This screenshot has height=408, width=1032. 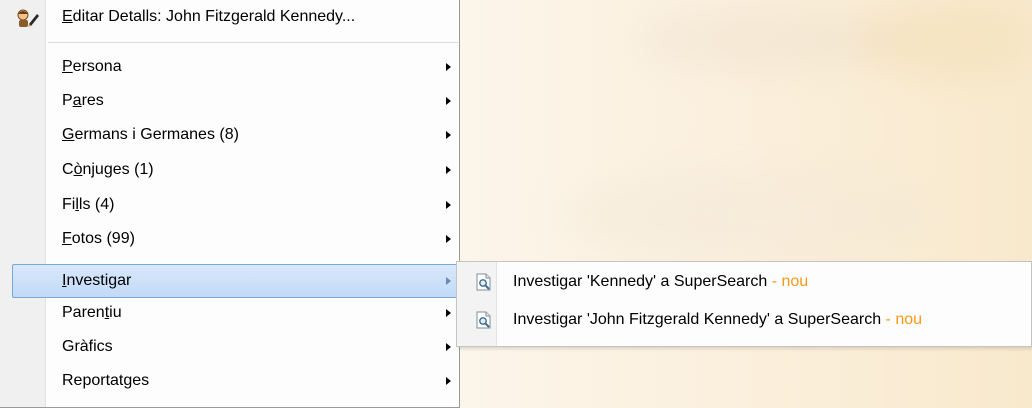 What do you see at coordinates (229, 239) in the screenshot?
I see `menu-item-fotos: Fotos (99)` at bounding box center [229, 239].